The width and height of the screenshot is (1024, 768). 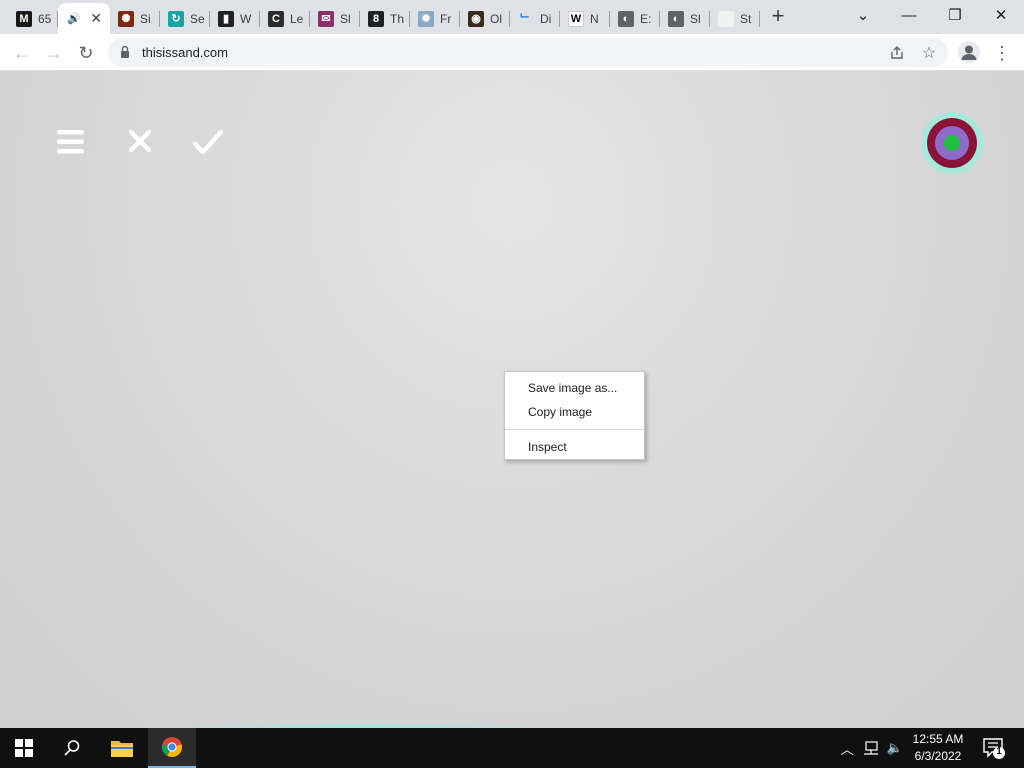 I want to click on bookmark-button: ☆, so click(x=929, y=53).